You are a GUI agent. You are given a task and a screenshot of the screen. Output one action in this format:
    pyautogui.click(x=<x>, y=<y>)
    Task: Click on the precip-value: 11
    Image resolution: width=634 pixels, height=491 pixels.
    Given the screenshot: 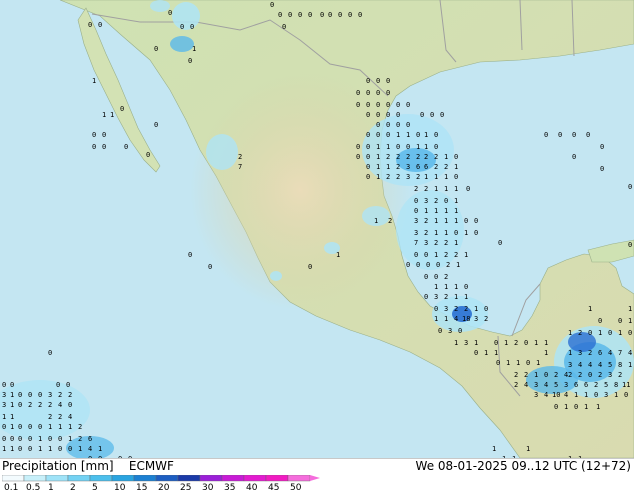 What is the action you would take?
    pyautogui.click(x=626, y=385)
    